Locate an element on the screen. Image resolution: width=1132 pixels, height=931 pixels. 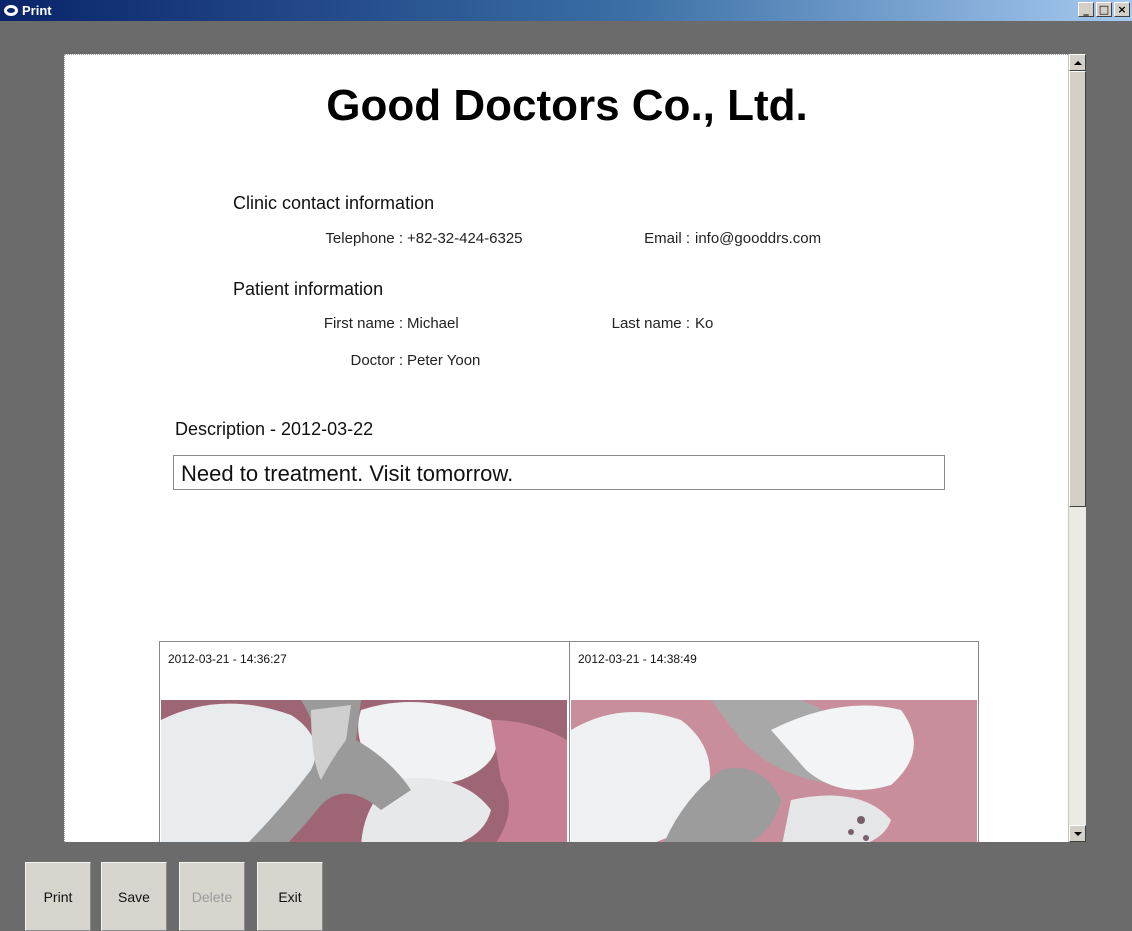
first-name-label: First name : is located at coordinates (363, 323).